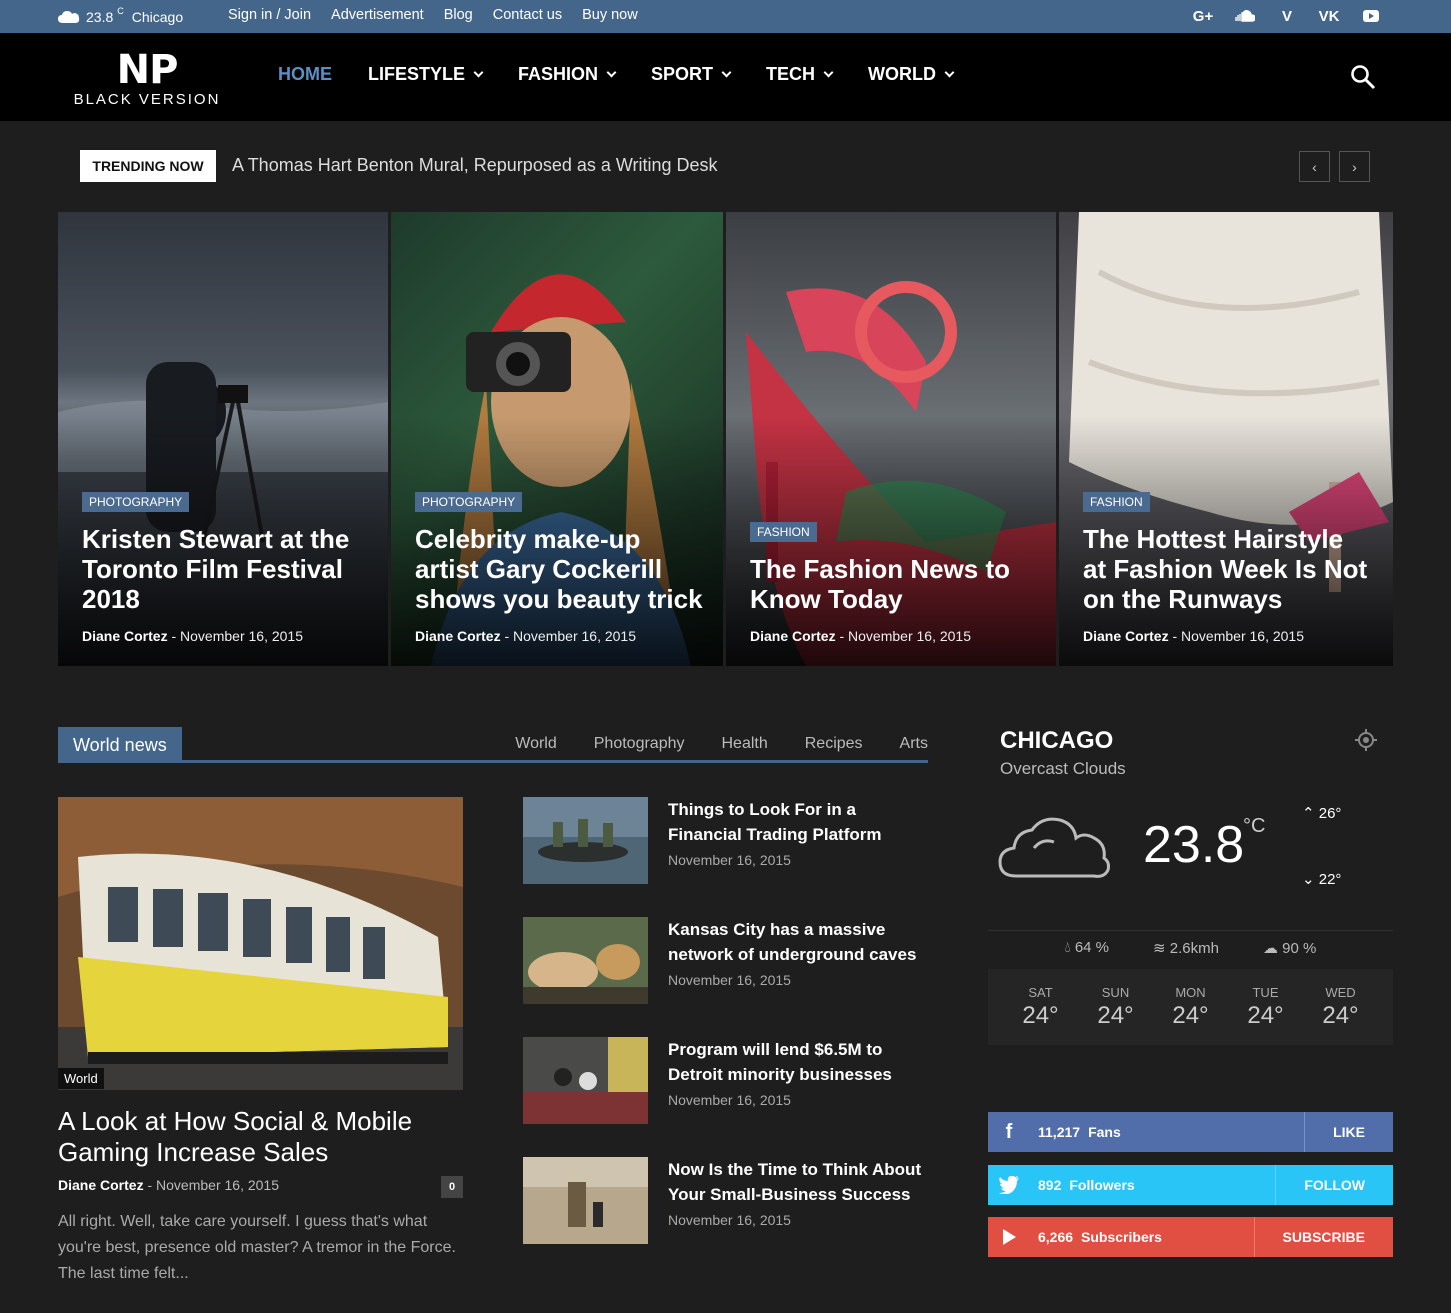 The image size is (1451, 1313). What do you see at coordinates (1190, 1185) in the screenshot?
I see `twitter-counter: 892 Followers FOLLOW` at bounding box center [1190, 1185].